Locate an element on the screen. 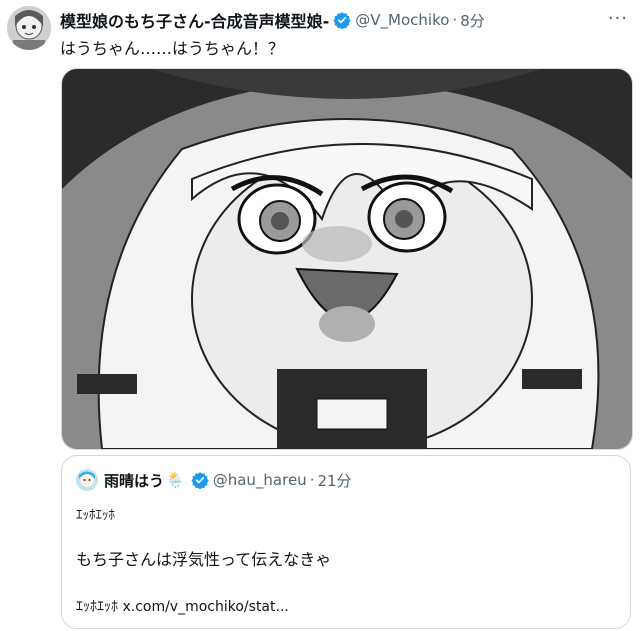 This screenshot has height=631, width=642. avatar is located at coordinates (29, 28).